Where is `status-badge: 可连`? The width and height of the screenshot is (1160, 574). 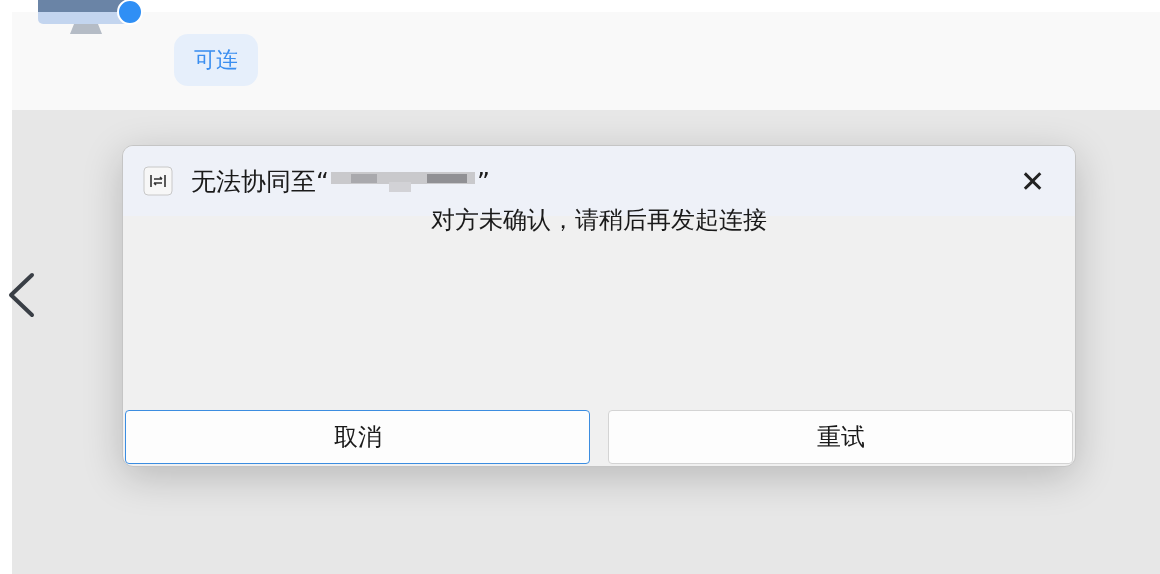
status-badge: 可连 is located at coordinates (216, 60).